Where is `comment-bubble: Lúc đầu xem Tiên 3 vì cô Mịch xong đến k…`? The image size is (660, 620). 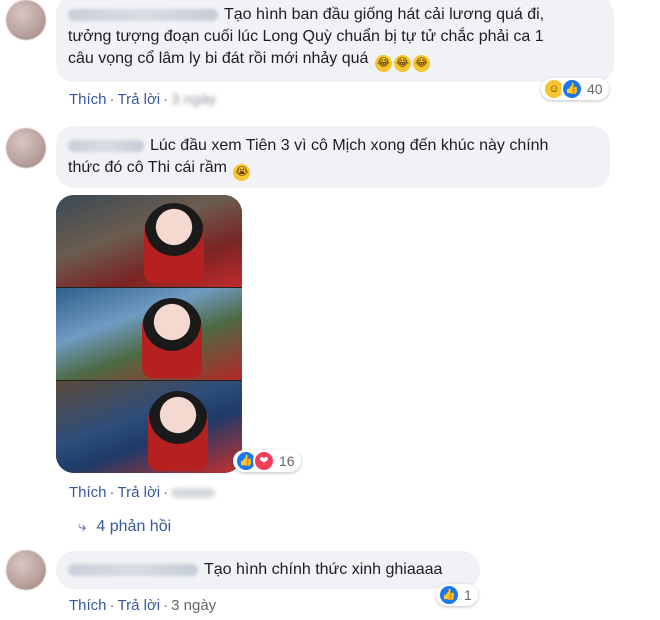 comment-bubble: Lúc đầu xem Tiên 3 vì cô Mịch xong đến k… is located at coordinates (333, 157).